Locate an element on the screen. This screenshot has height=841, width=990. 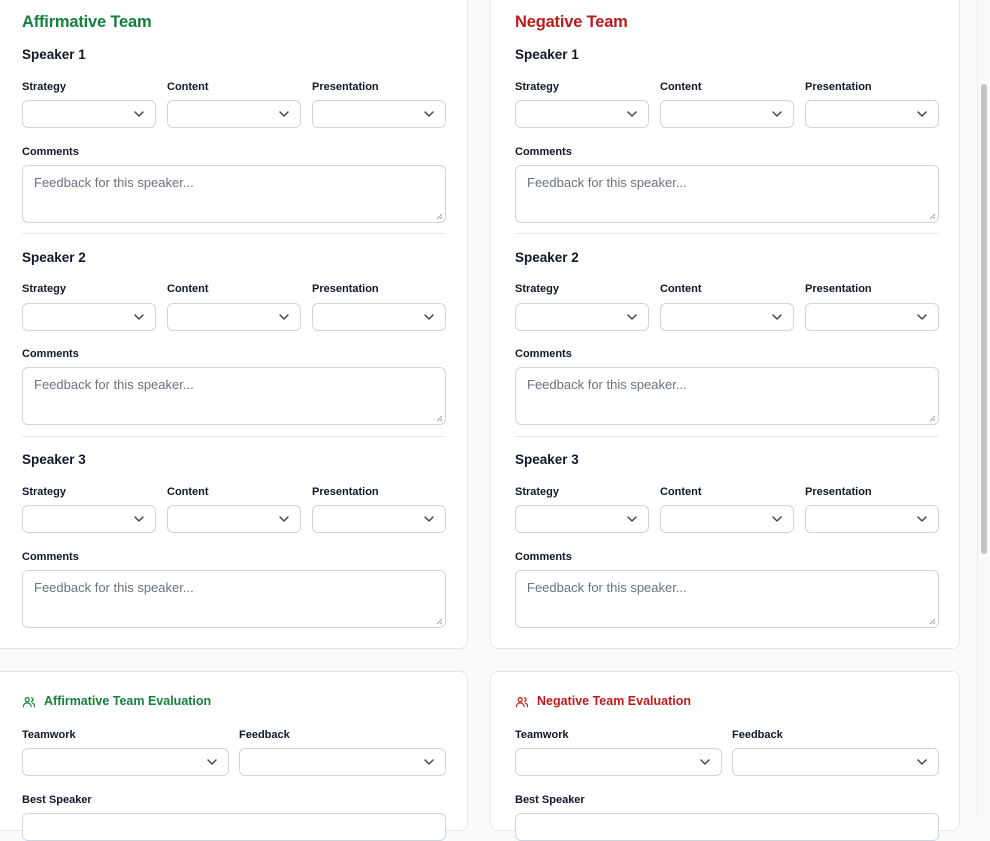
vertical-scrollbar is located at coordinates (983, 408).